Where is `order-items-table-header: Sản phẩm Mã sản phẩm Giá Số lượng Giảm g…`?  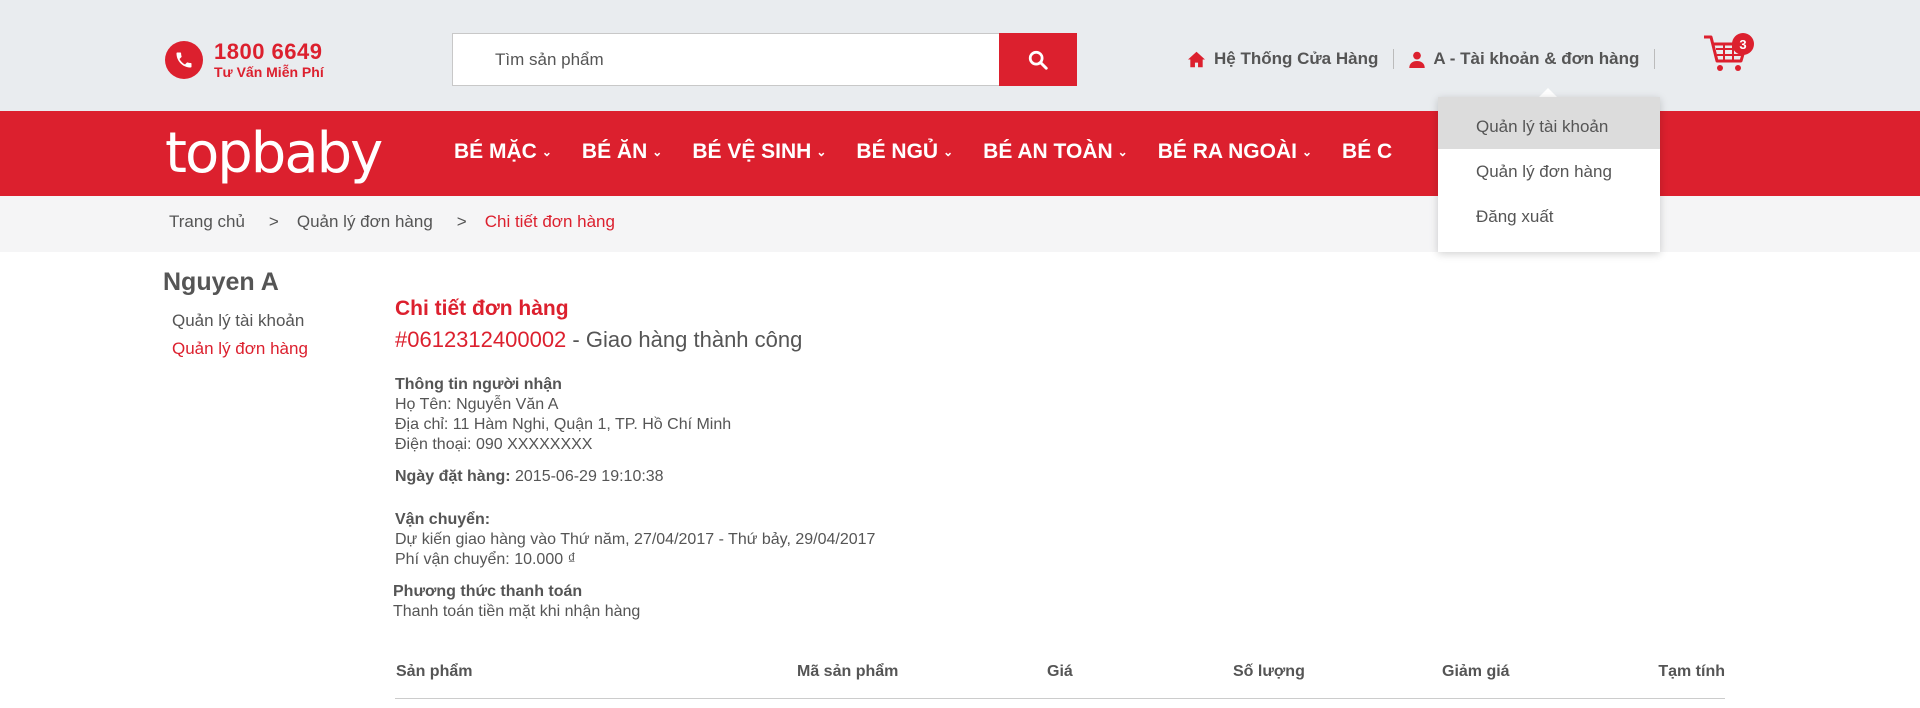
order-items-table-header: Sản phẩm Mã sản phẩm Giá Số lượng Giảm g… is located at coordinates (1060, 681).